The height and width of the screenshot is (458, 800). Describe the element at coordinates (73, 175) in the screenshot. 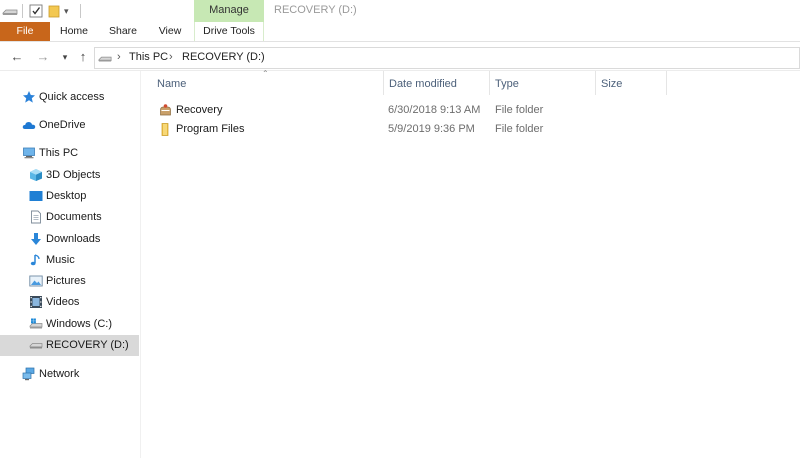

I see `sidebar-item-label: 3D Objects` at that location.